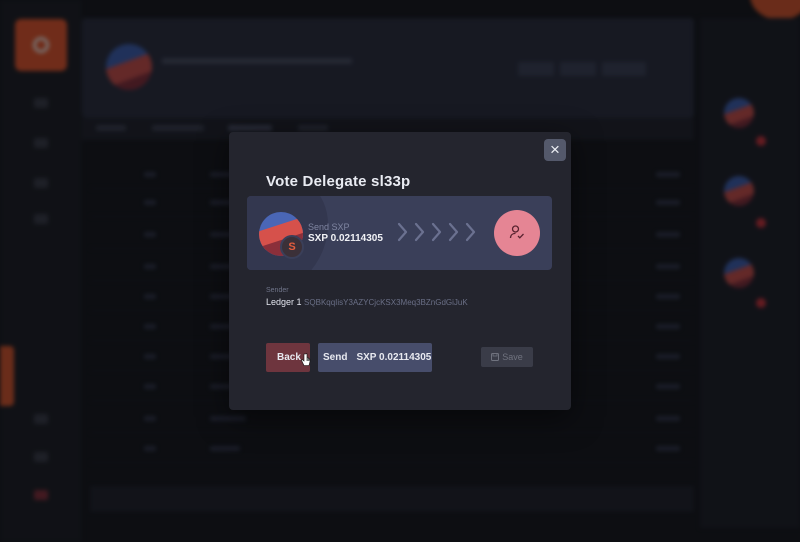 The width and height of the screenshot is (800, 542). Describe the element at coordinates (512, 357) in the screenshot. I see `save-button-label: Save` at that location.